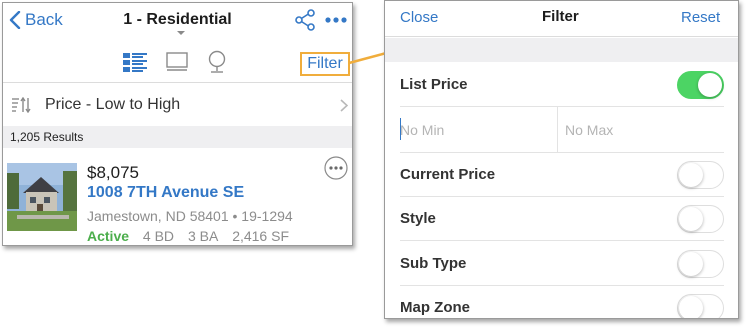  Describe the element at coordinates (177, 137) in the screenshot. I see `results-count-bar: 1,205 Results` at that location.